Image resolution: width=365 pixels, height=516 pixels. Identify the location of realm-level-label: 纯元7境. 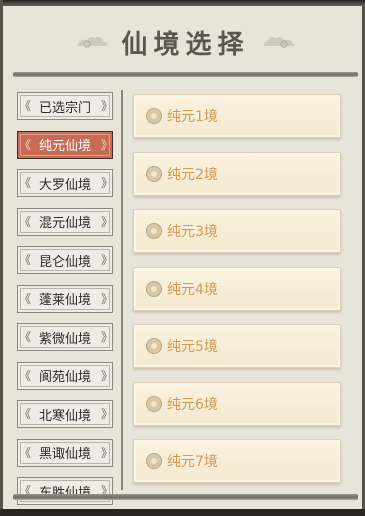
(192, 462).